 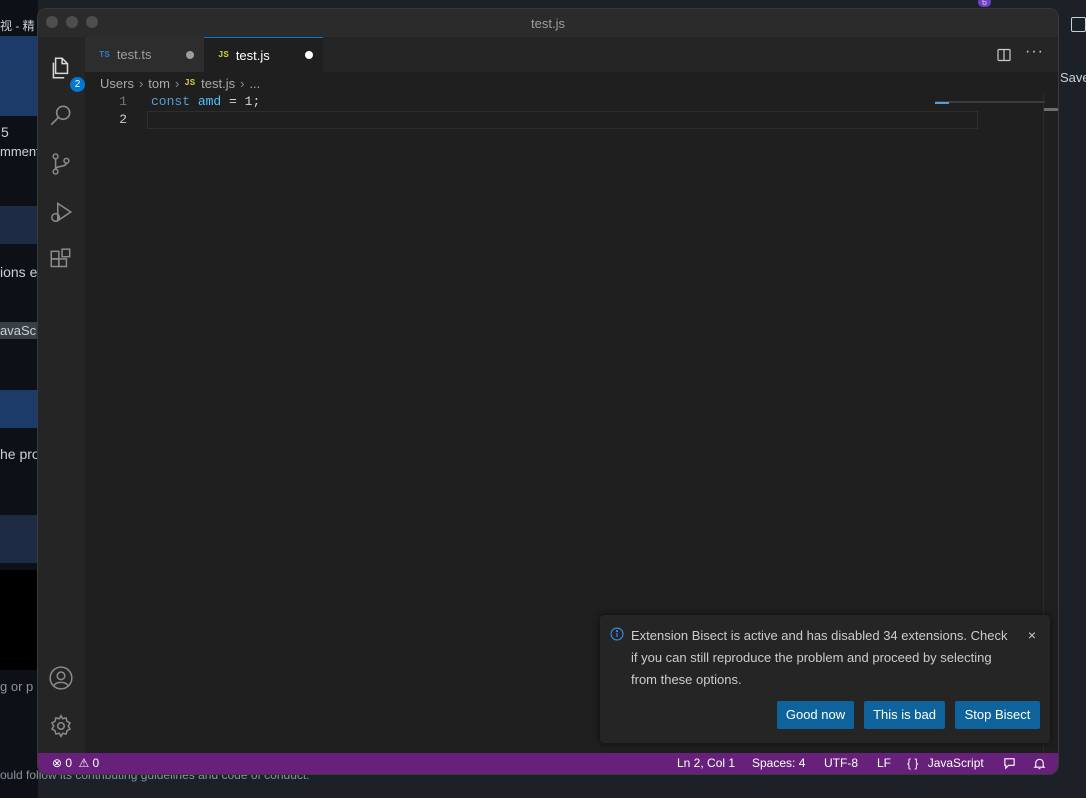 I want to click on run-debug-icon, so click(x=62, y=212).